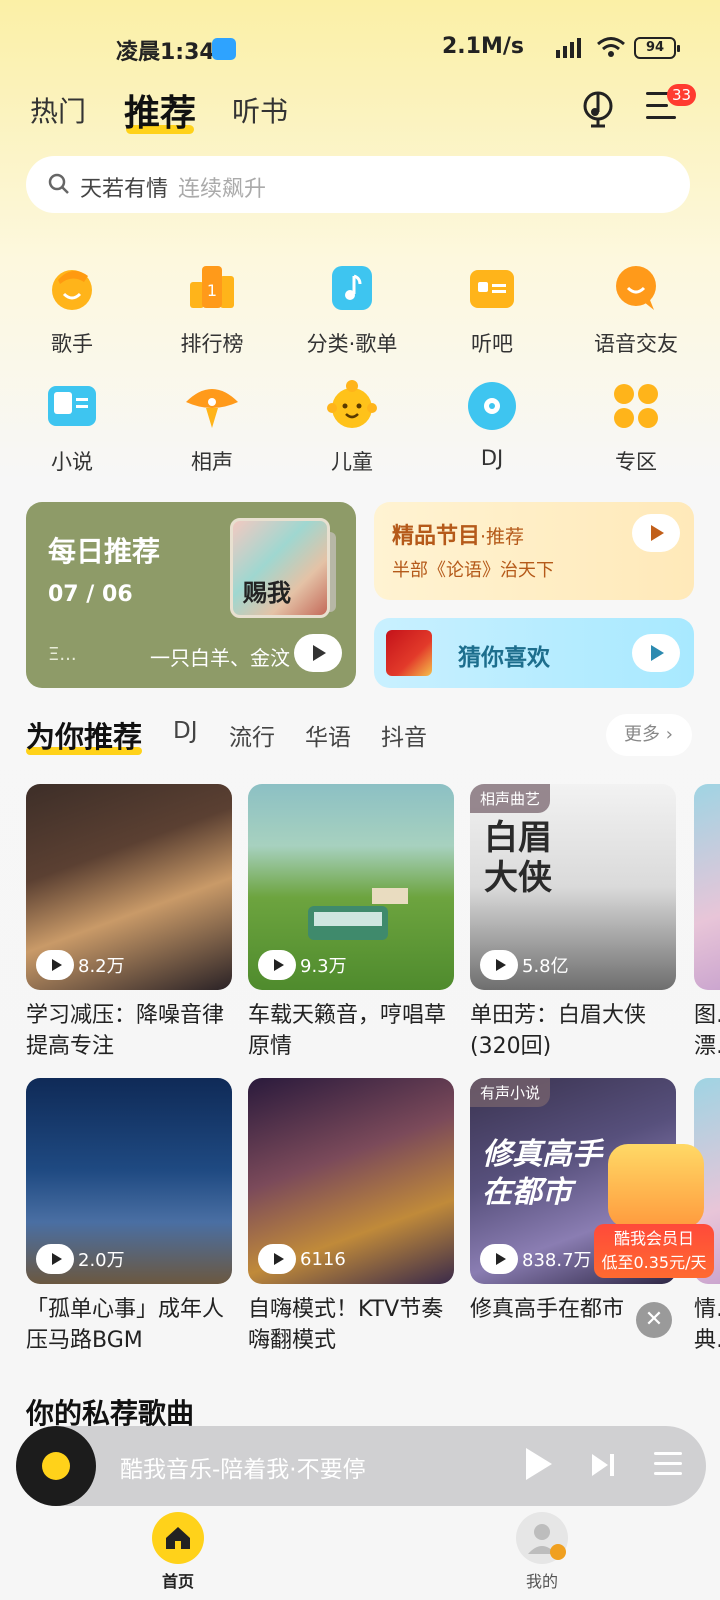  Describe the element at coordinates (224, 49) in the screenshot. I see `app-notification-icon` at that location.